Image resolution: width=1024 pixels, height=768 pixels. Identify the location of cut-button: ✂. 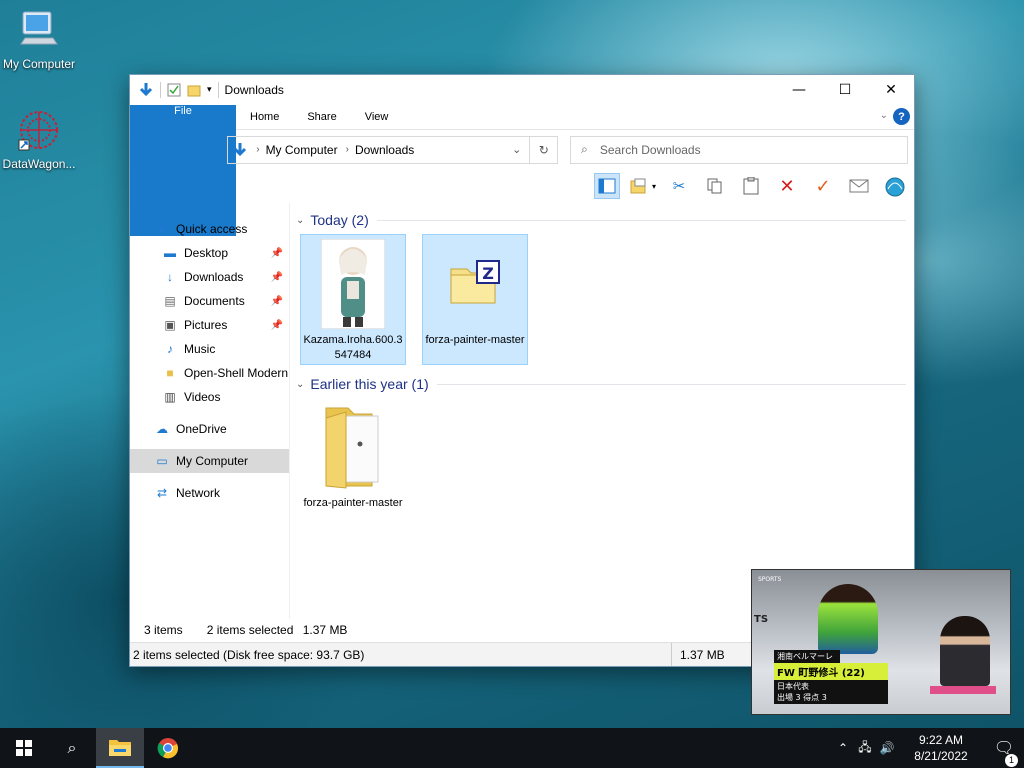
(679, 186).